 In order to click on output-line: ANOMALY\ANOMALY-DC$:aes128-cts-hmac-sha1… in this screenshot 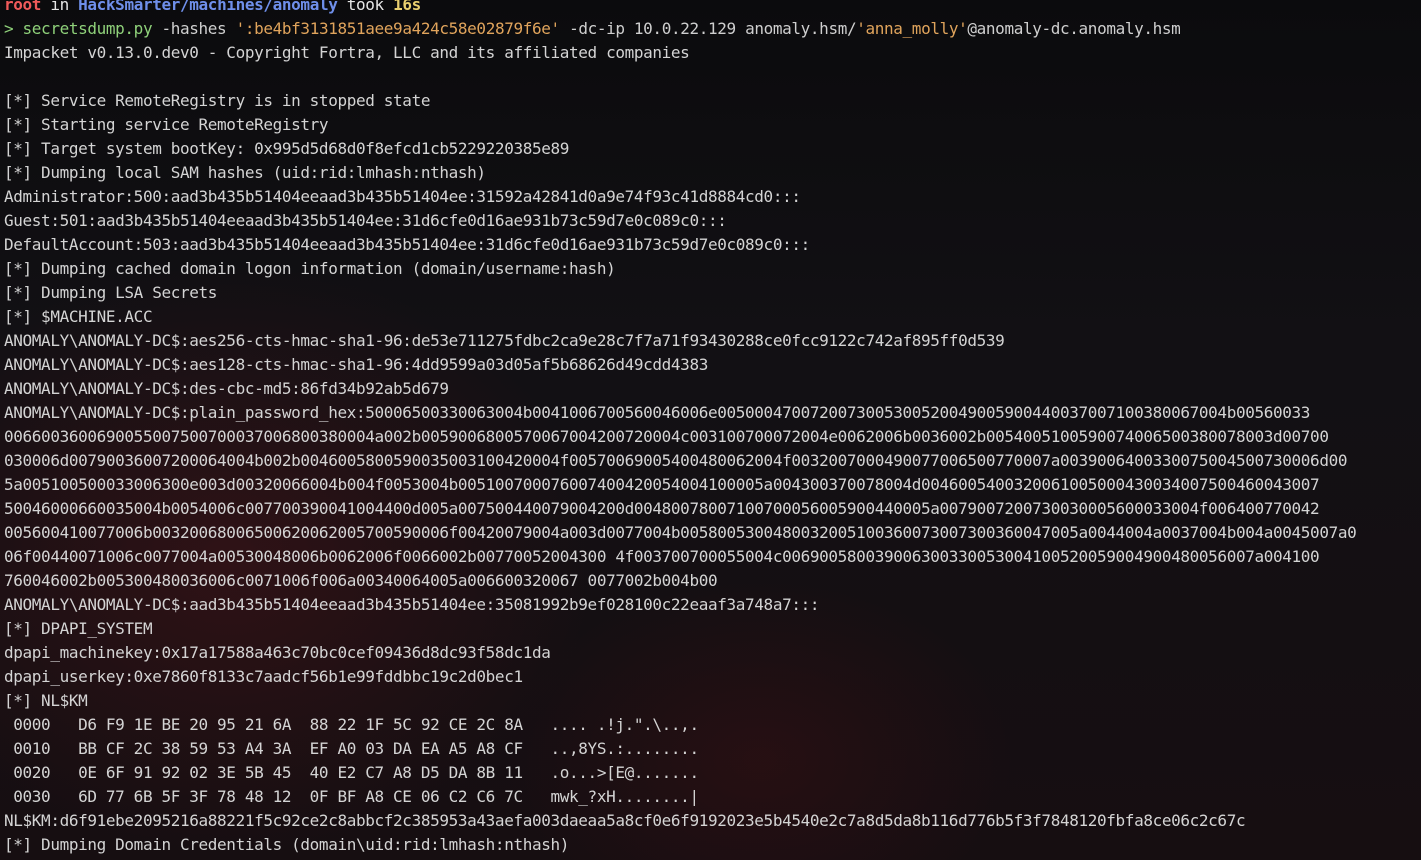, I will do `click(356, 364)`.